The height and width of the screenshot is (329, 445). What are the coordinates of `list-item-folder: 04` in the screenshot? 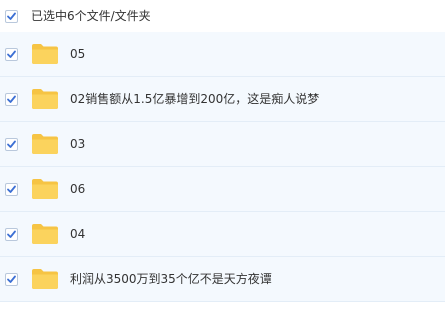 It's located at (222, 234).